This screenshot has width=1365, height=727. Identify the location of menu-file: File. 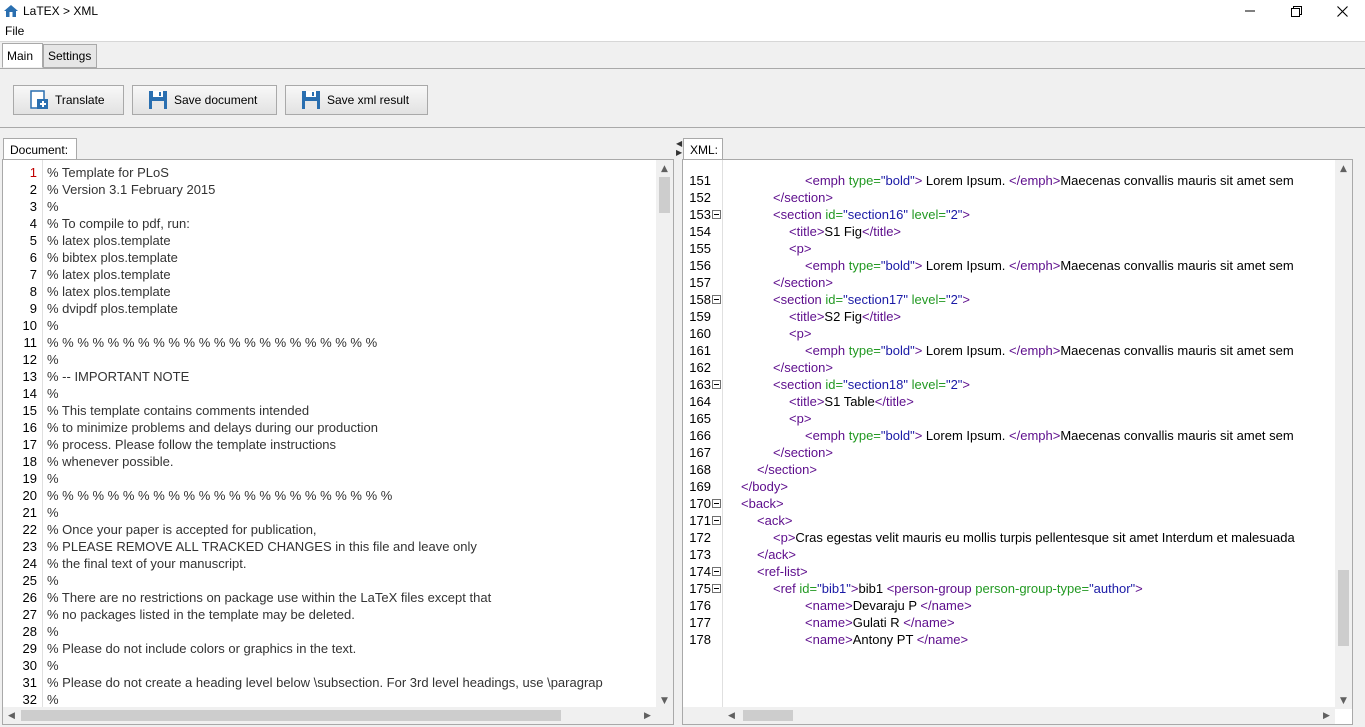
(14, 31).